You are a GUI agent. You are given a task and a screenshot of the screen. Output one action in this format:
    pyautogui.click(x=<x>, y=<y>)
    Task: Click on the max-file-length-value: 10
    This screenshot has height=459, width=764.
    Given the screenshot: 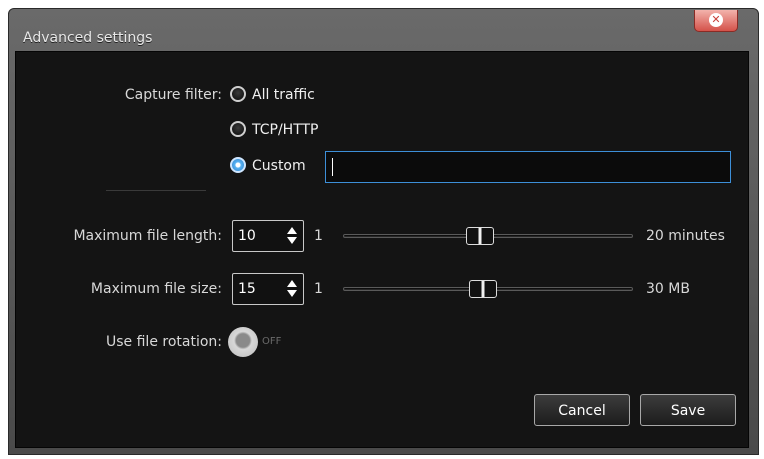 What is the action you would take?
    pyautogui.click(x=247, y=236)
    